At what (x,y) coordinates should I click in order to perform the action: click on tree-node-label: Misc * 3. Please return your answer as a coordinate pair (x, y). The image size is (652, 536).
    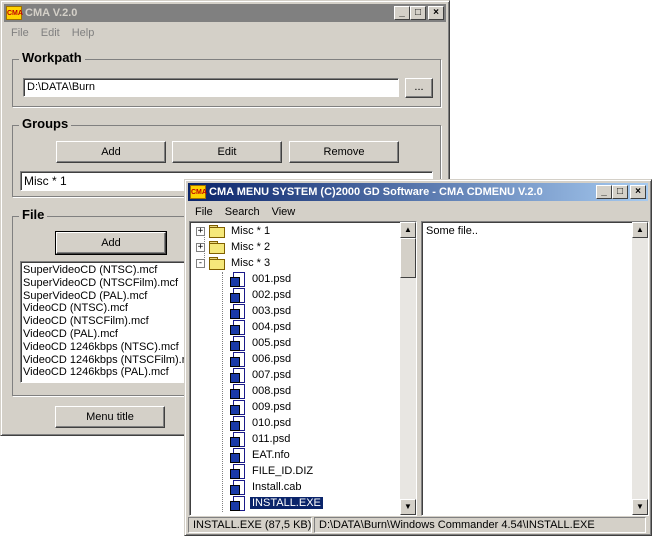
    Looking at the image, I should click on (250, 263).